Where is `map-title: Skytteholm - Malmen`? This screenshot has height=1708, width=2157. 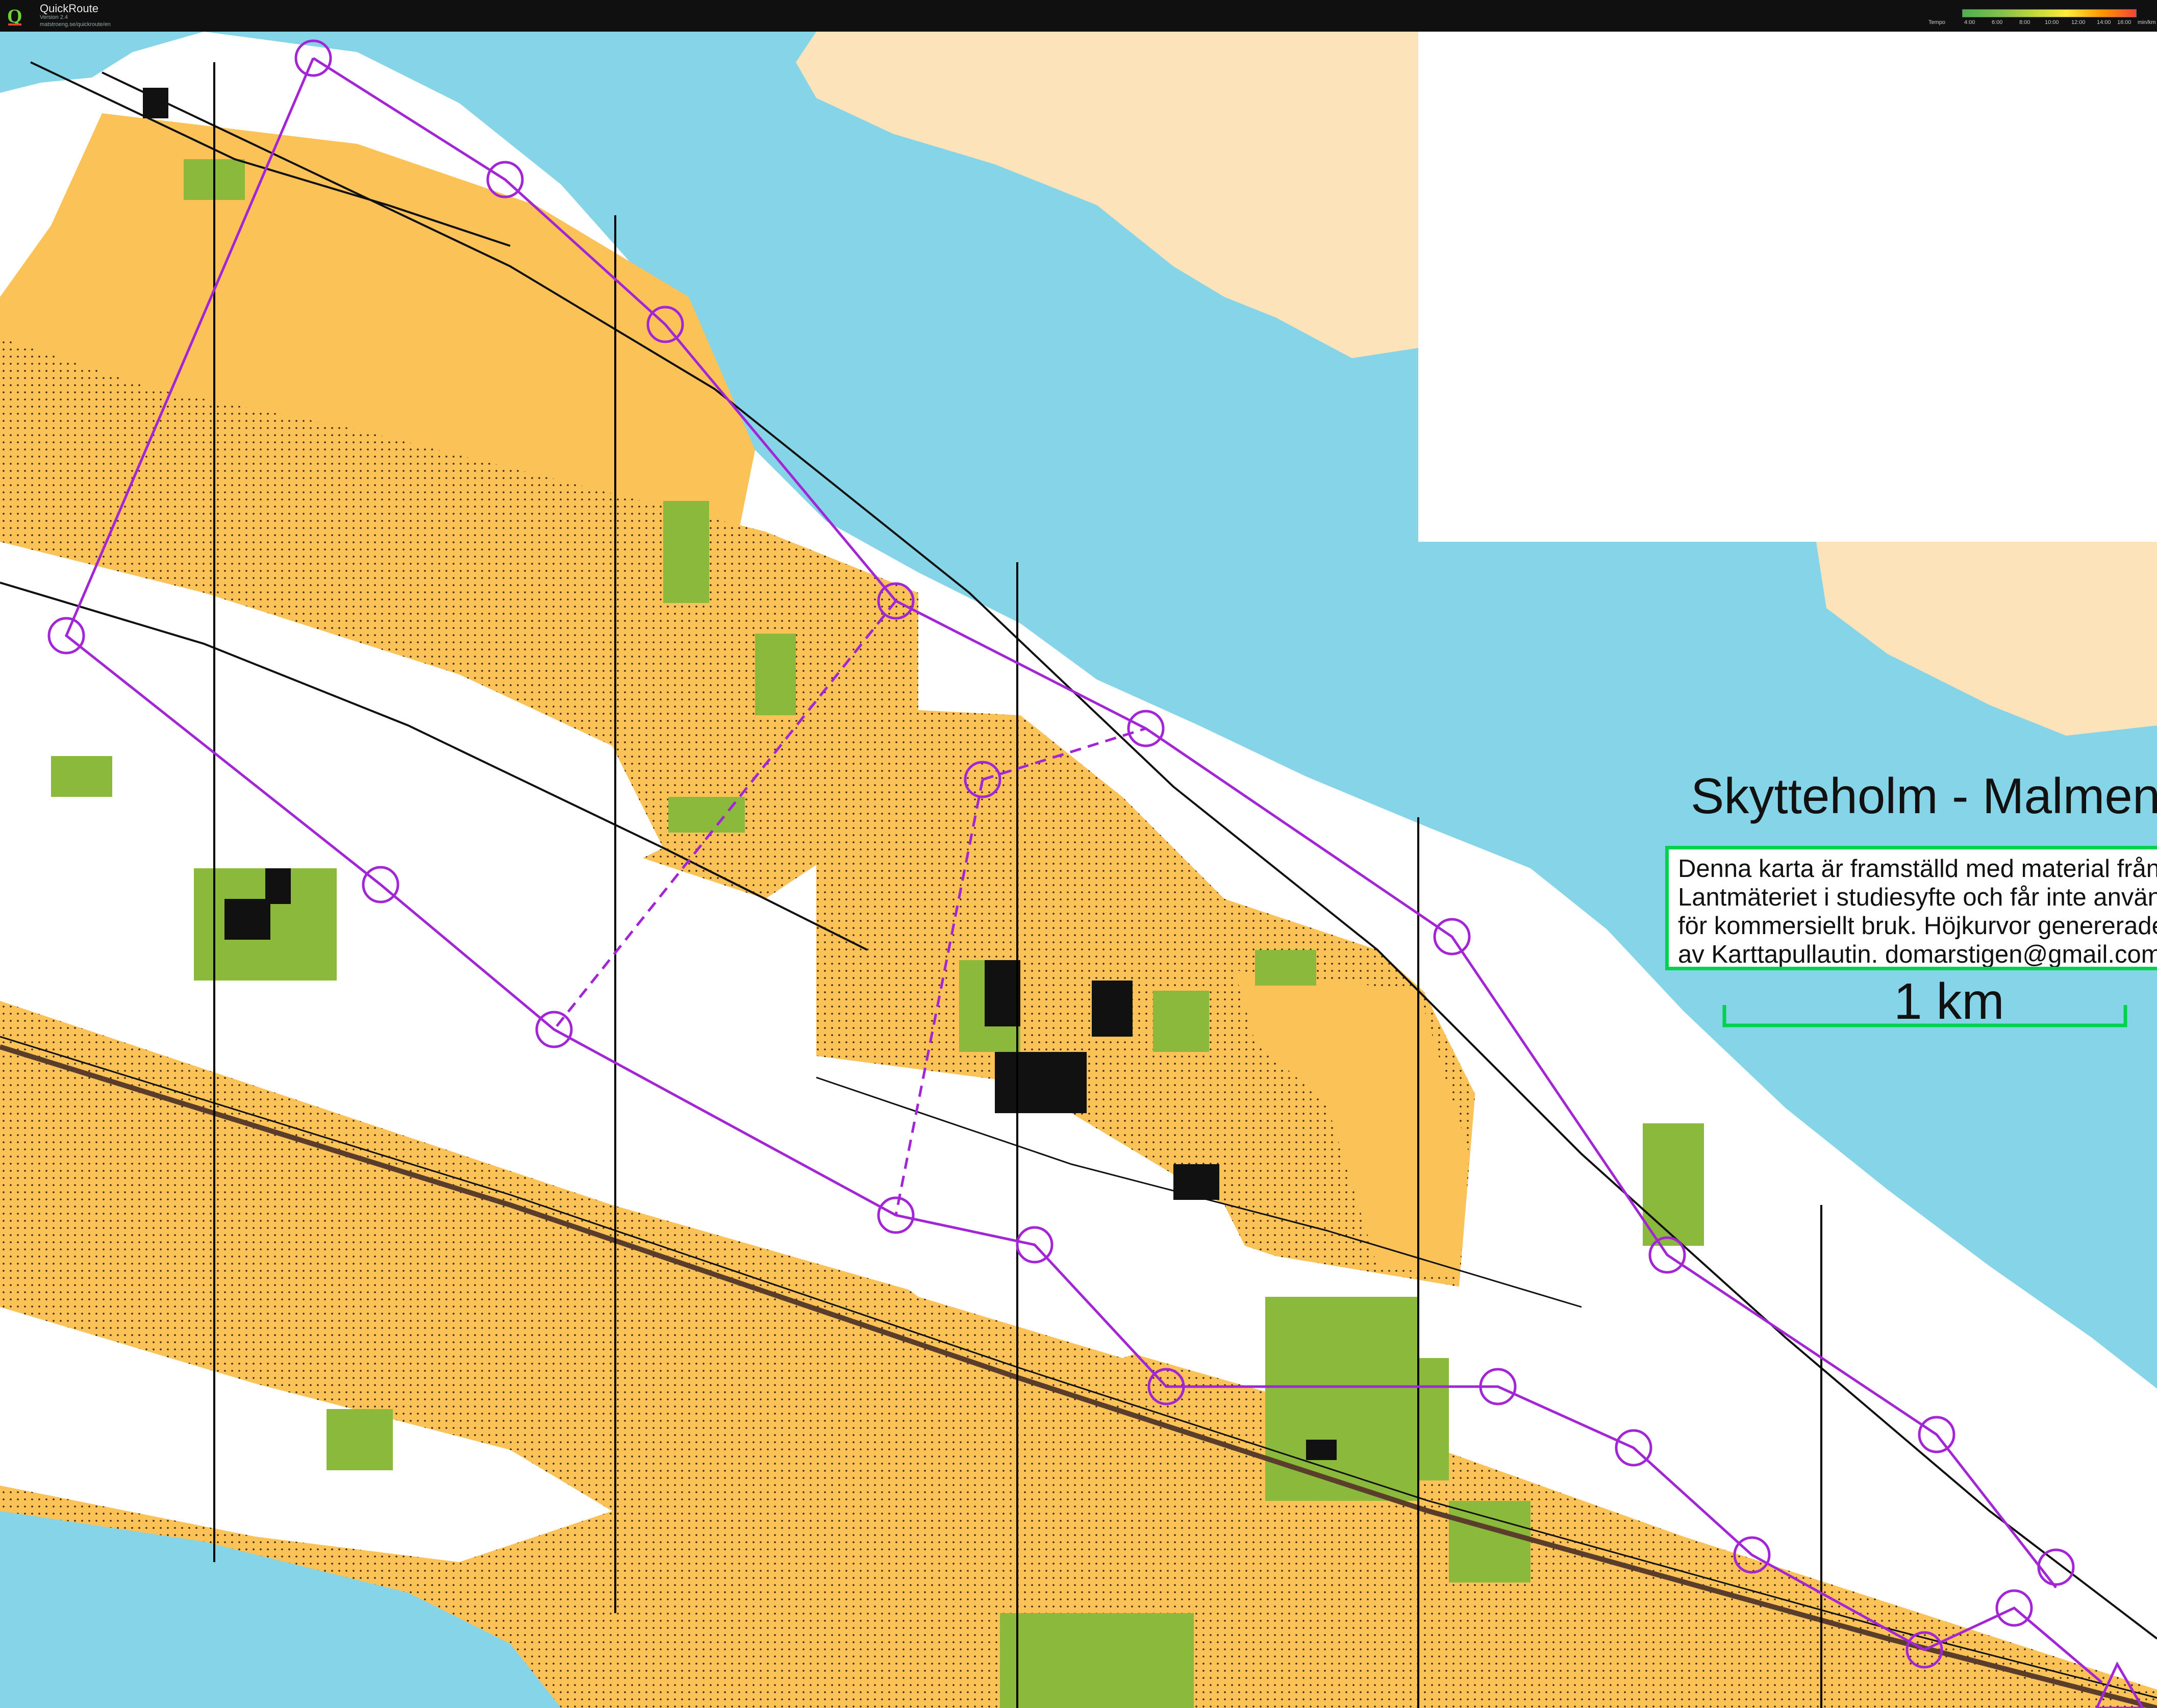 map-title: Skytteholm - Malmen is located at coordinates (1924, 796).